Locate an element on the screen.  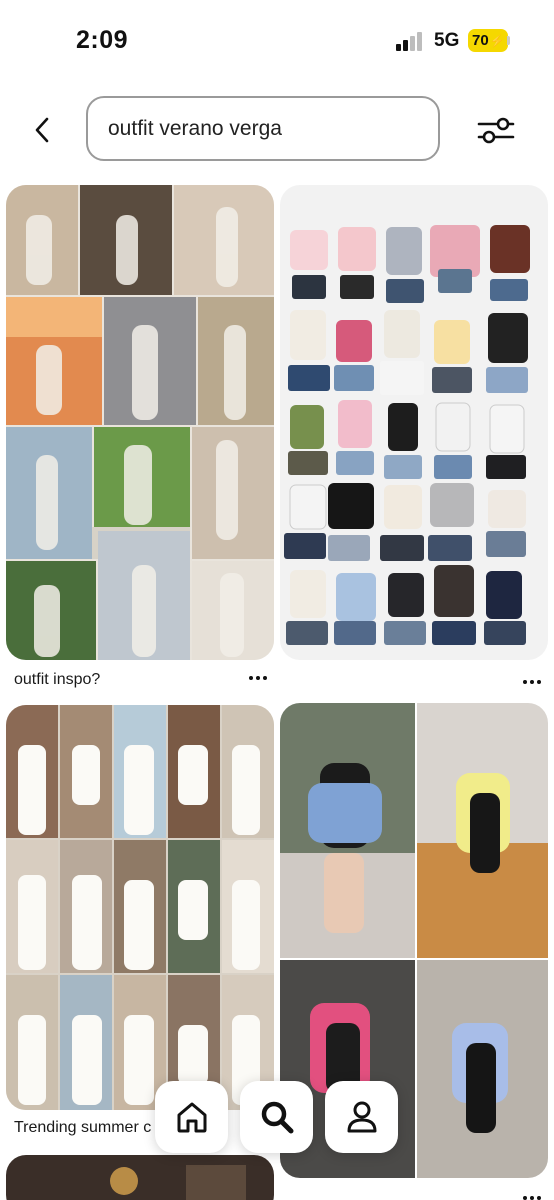
home-icon is located at coordinates (191, 1117).